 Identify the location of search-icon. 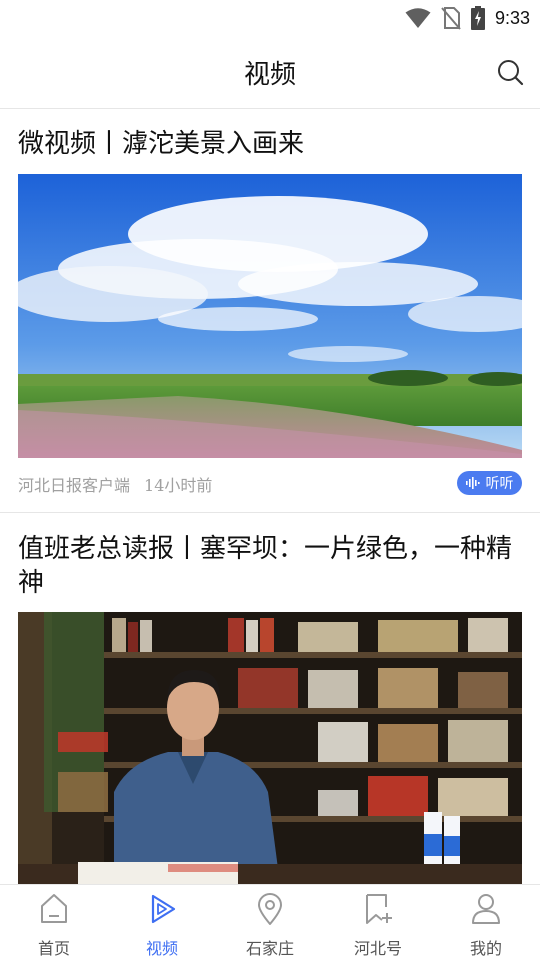
(510, 72).